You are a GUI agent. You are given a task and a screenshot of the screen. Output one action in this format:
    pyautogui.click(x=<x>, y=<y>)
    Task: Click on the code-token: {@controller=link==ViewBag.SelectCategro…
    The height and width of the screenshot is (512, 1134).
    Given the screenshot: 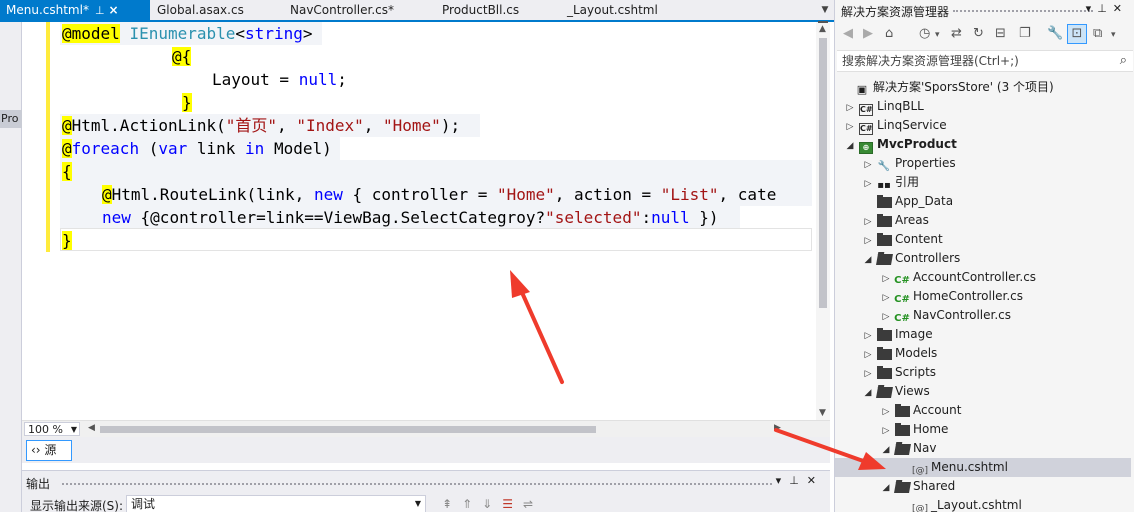 What is the action you would take?
    pyautogui.click(x=338, y=217)
    